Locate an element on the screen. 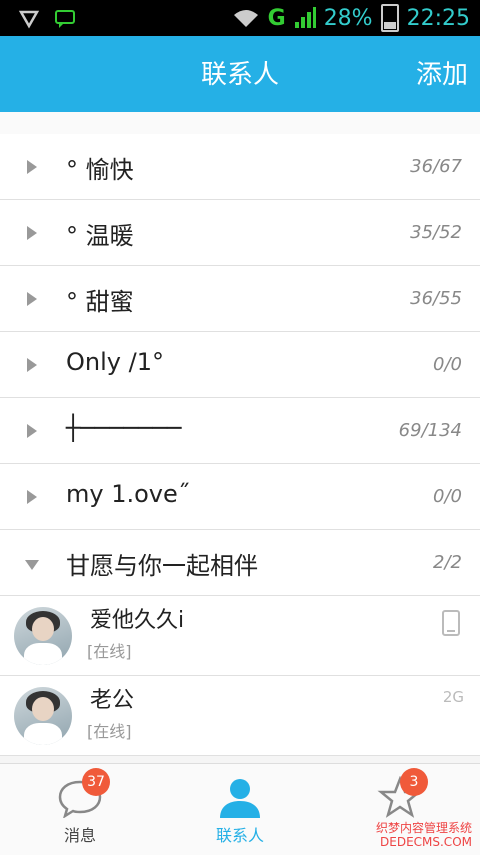  status-bar: G 28% 22:25 is located at coordinates (240, 18).